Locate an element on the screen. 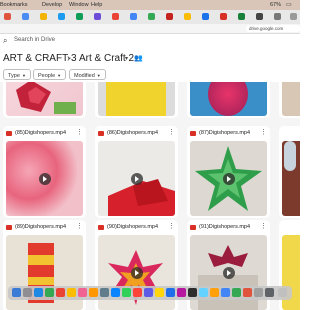 The height and width of the screenshot is (310, 320). file-card: (86)Digishopers.mp4 ⋮ is located at coordinates (136, 172).